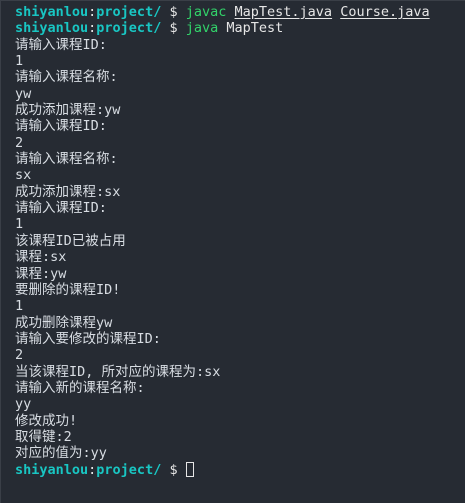 This screenshot has width=465, height=503. Describe the element at coordinates (240, 469) in the screenshot. I see `command-line-prompt: shiyanlou:project/ $` at that location.